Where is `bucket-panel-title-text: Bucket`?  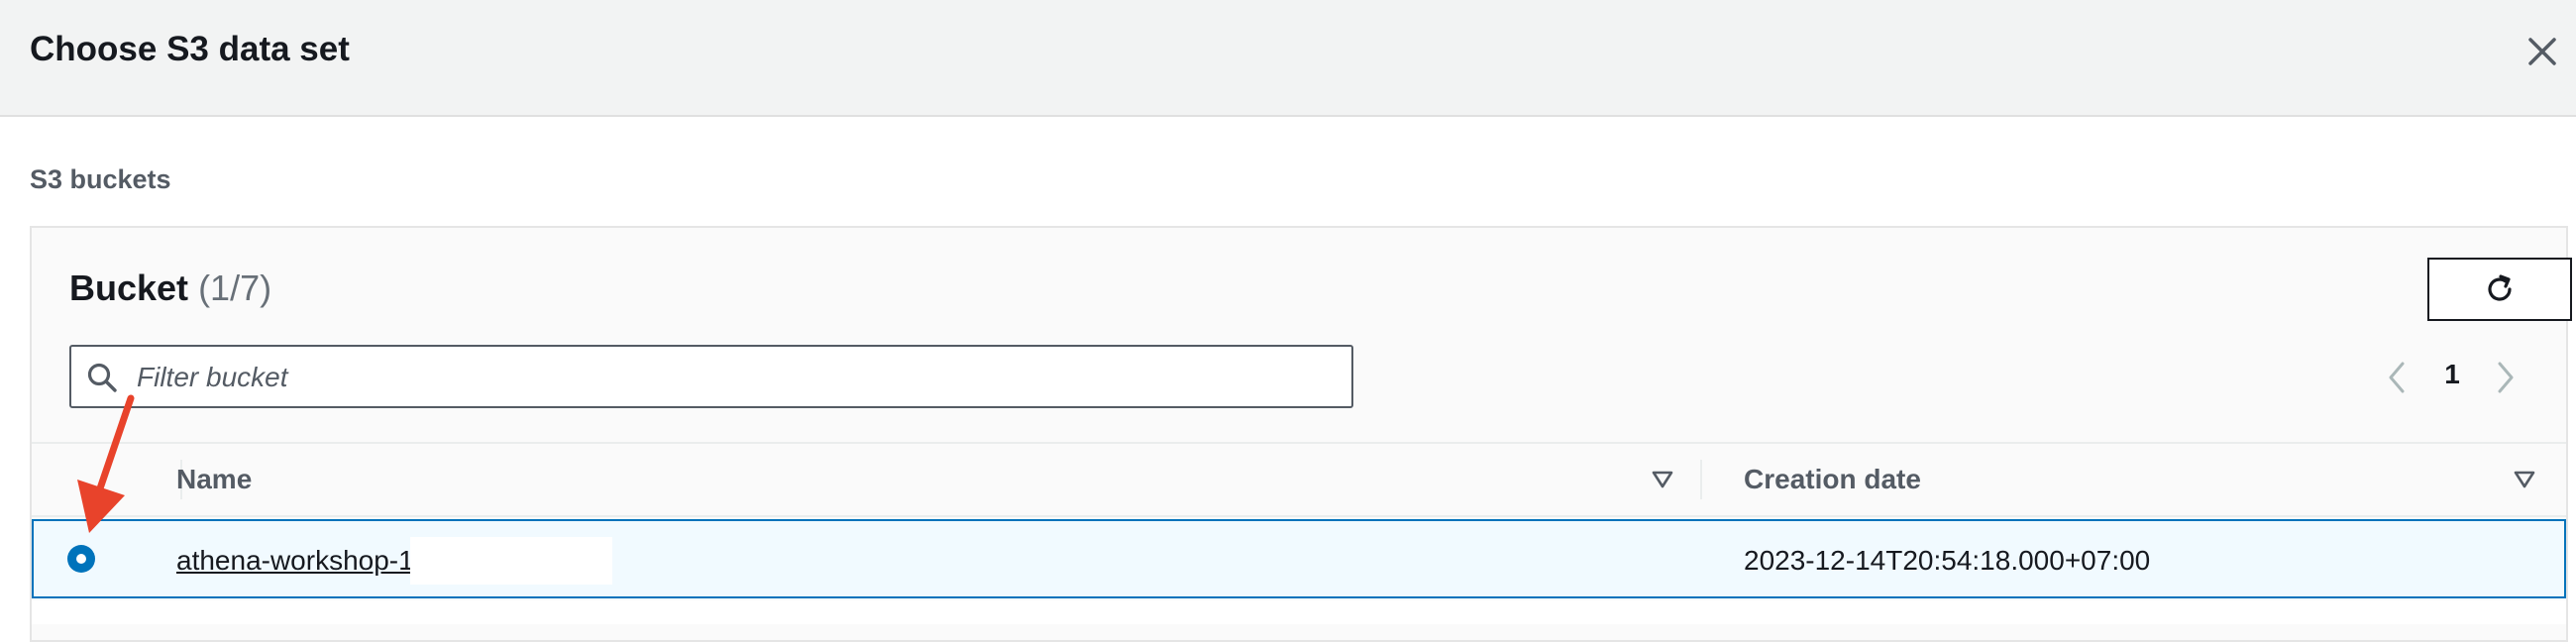
bucket-panel-title-text: Bucket is located at coordinates (129, 288).